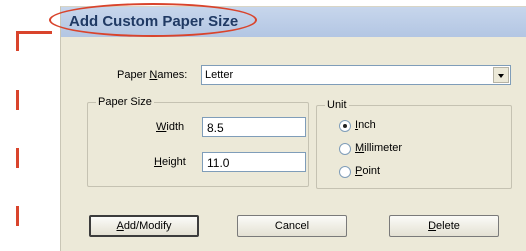  I want to click on width-field: 8.5, so click(254, 127).